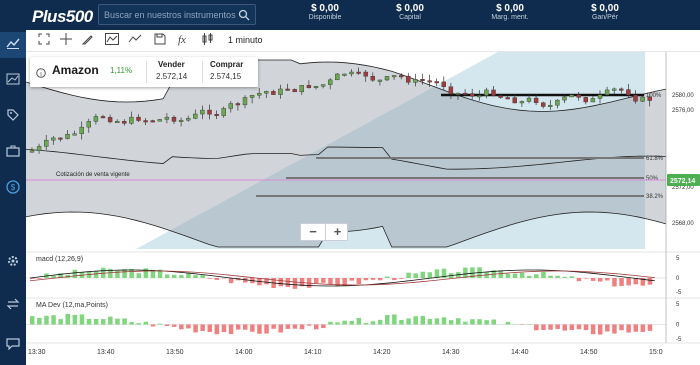  I want to click on x-tick-label: 13:50, so click(175, 352).